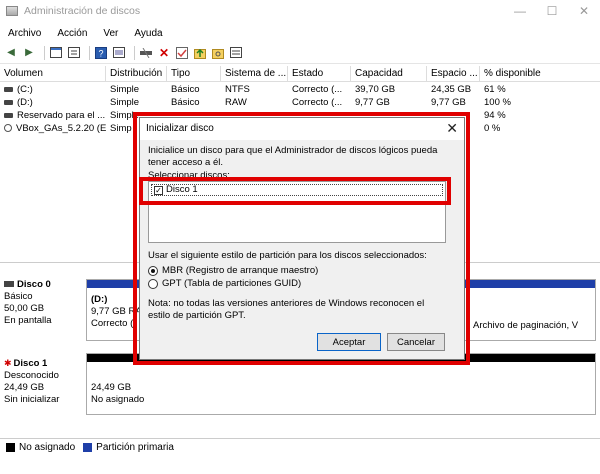  I want to click on list-view-icon, so click(236, 53).